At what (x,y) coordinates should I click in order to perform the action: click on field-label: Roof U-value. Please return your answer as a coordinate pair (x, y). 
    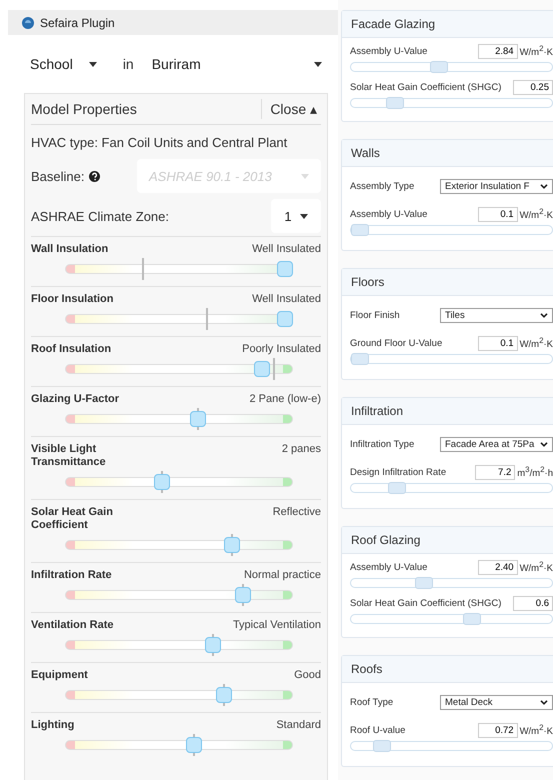
    Looking at the image, I should click on (378, 730).